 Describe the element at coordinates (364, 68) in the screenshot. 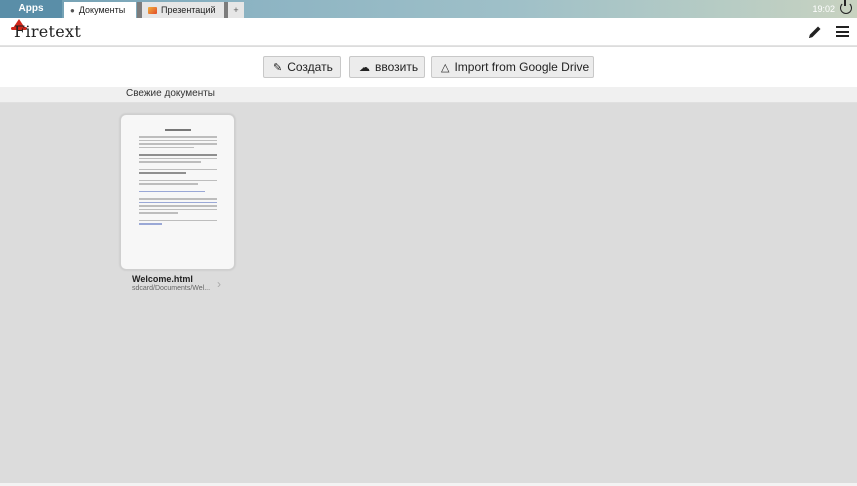

I see `cloud-upload-icon: ☁` at that location.